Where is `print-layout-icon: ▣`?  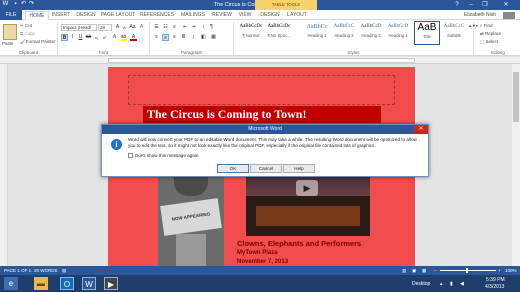 print-layout-icon: ▣ is located at coordinates (414, 270).